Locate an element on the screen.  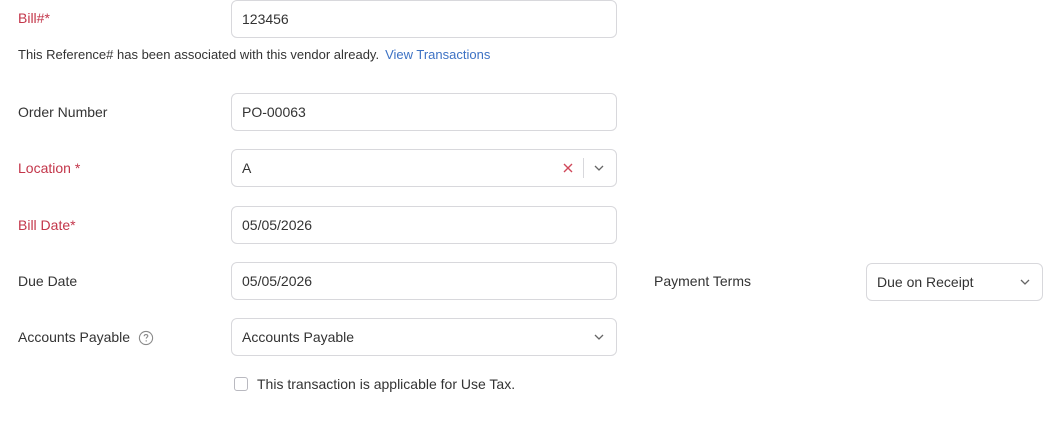
bill-number-label: Bill#* is located at coordinates (34, 18).